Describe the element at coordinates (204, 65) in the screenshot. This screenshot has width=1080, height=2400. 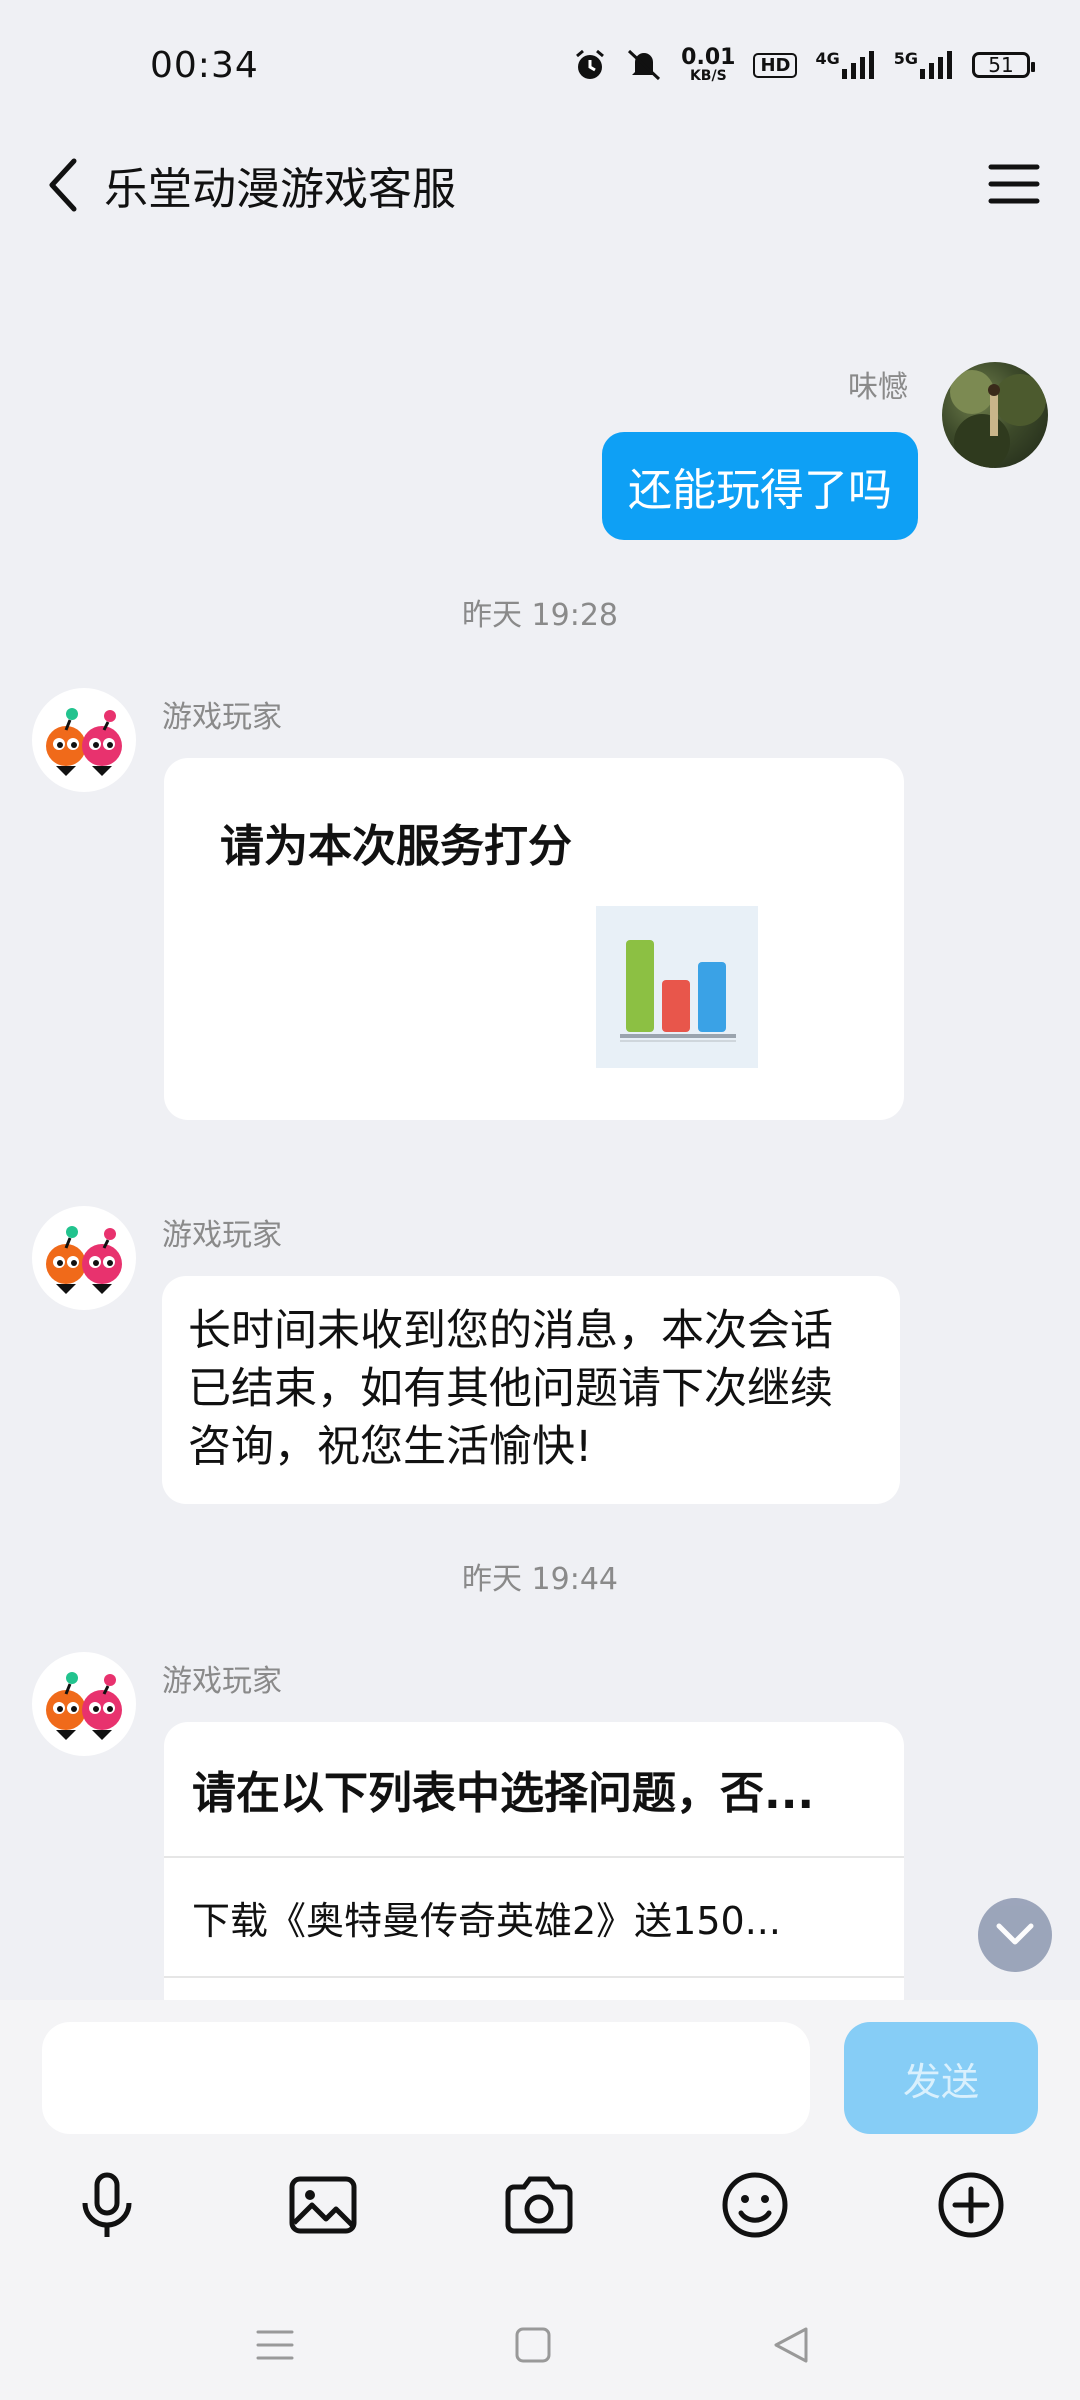
I see `status-time: 00:34` at that location.